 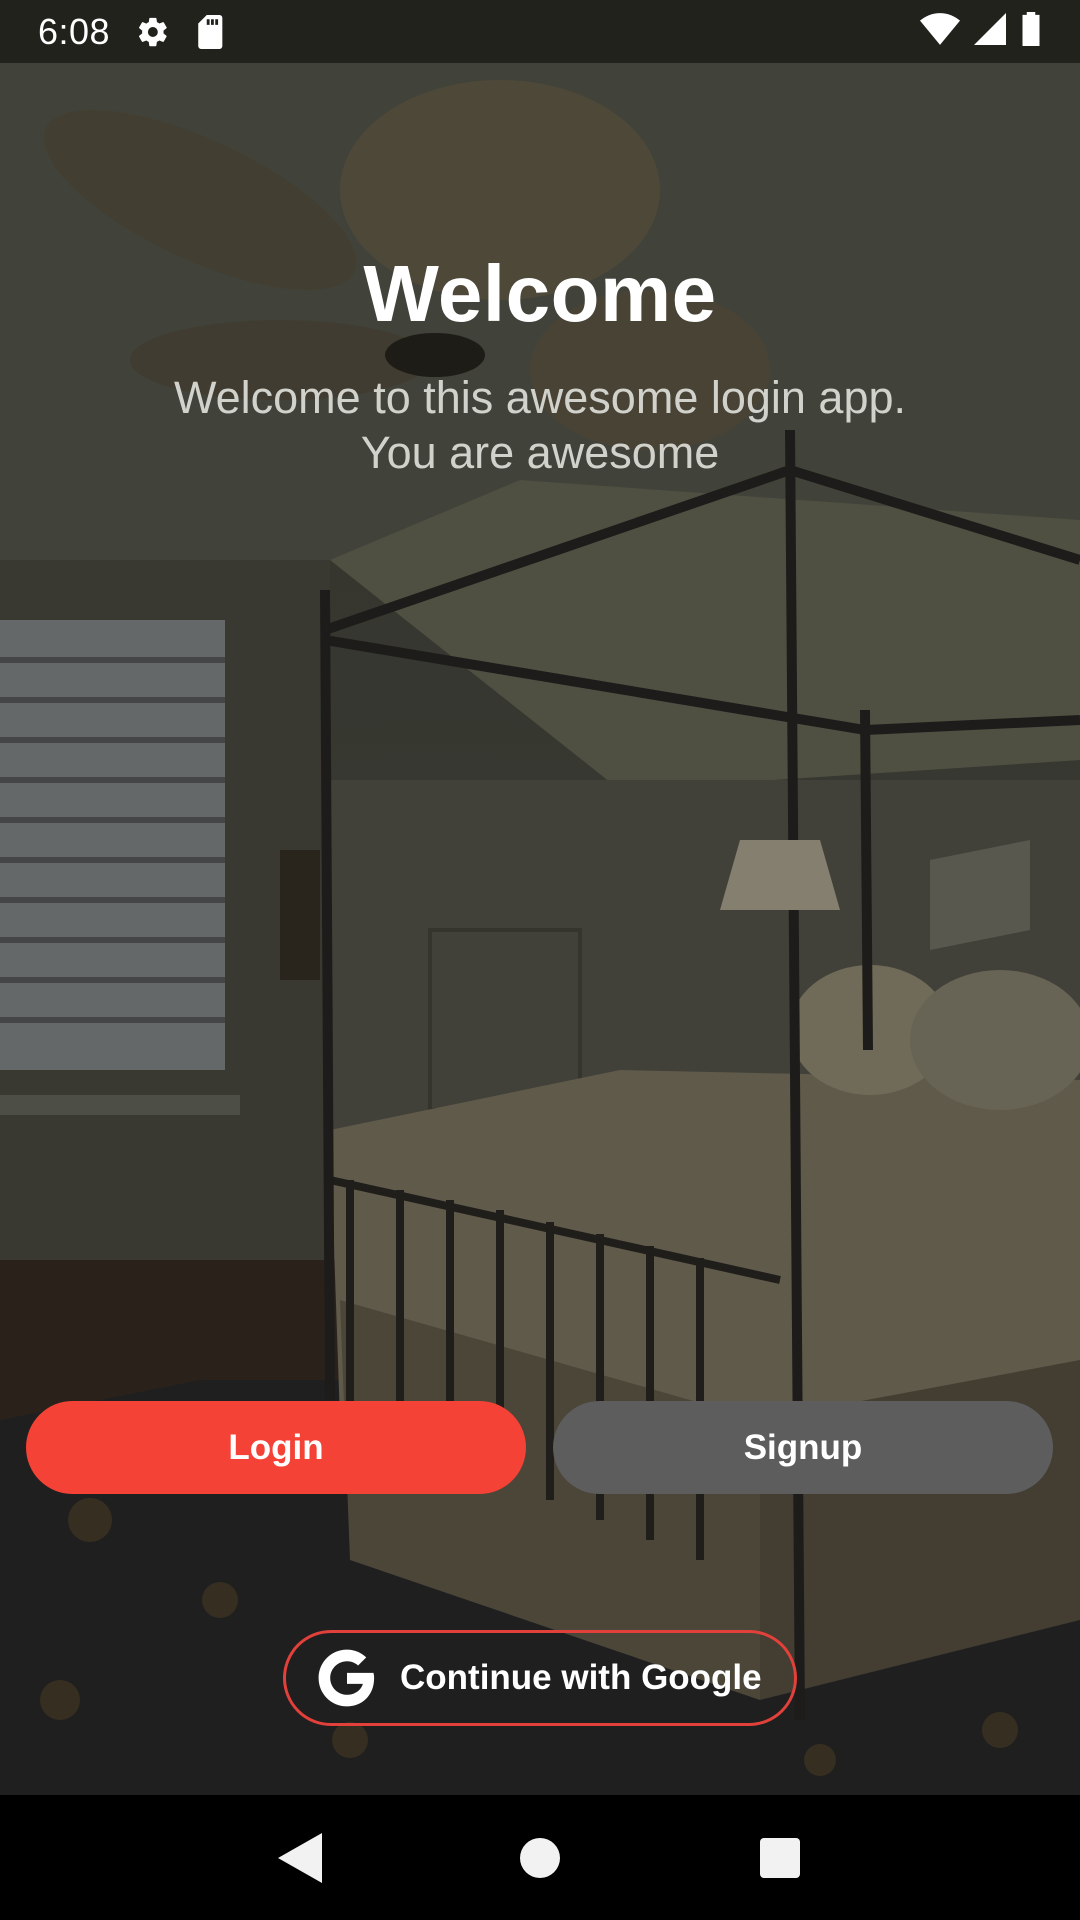 I want to click on battery-icon, so click(x=1031, y=31).